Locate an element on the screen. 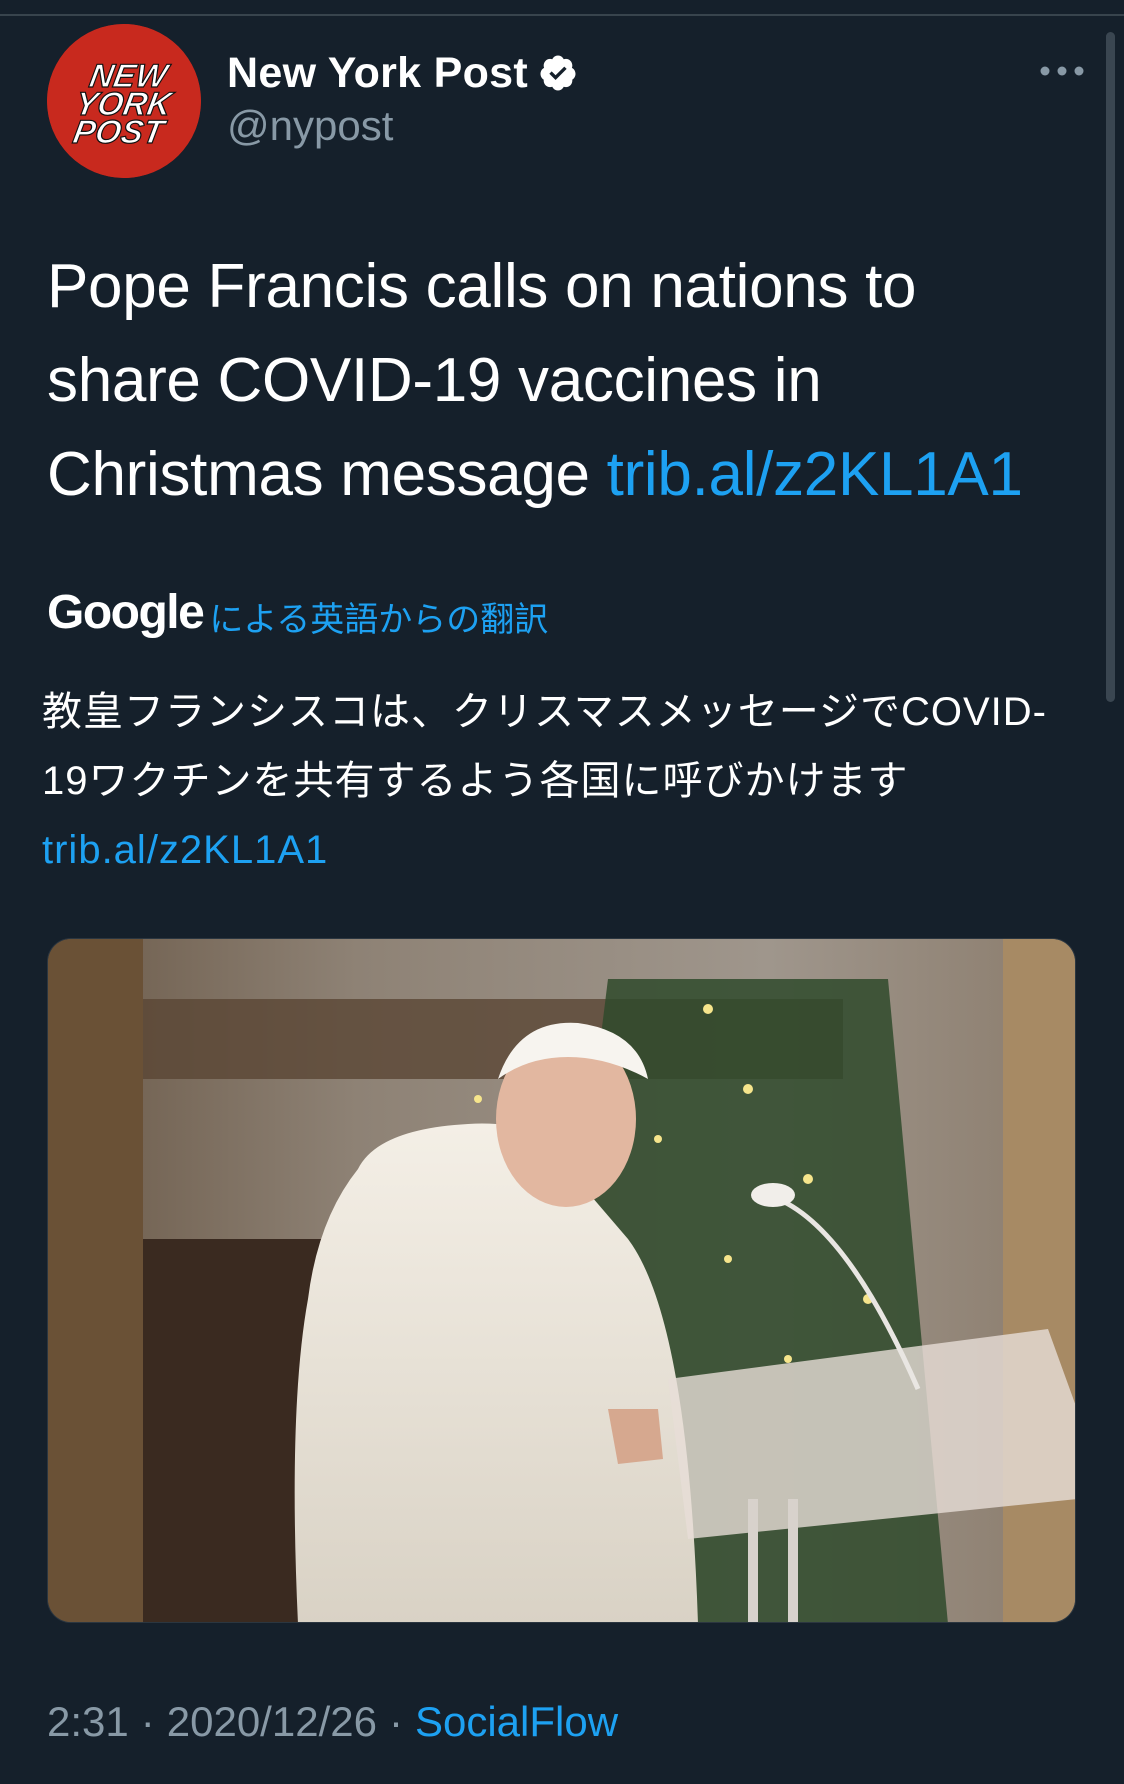 The image size is (1124, 1784). account-names: New York Post @nypost is located at coordinates (402, 98).